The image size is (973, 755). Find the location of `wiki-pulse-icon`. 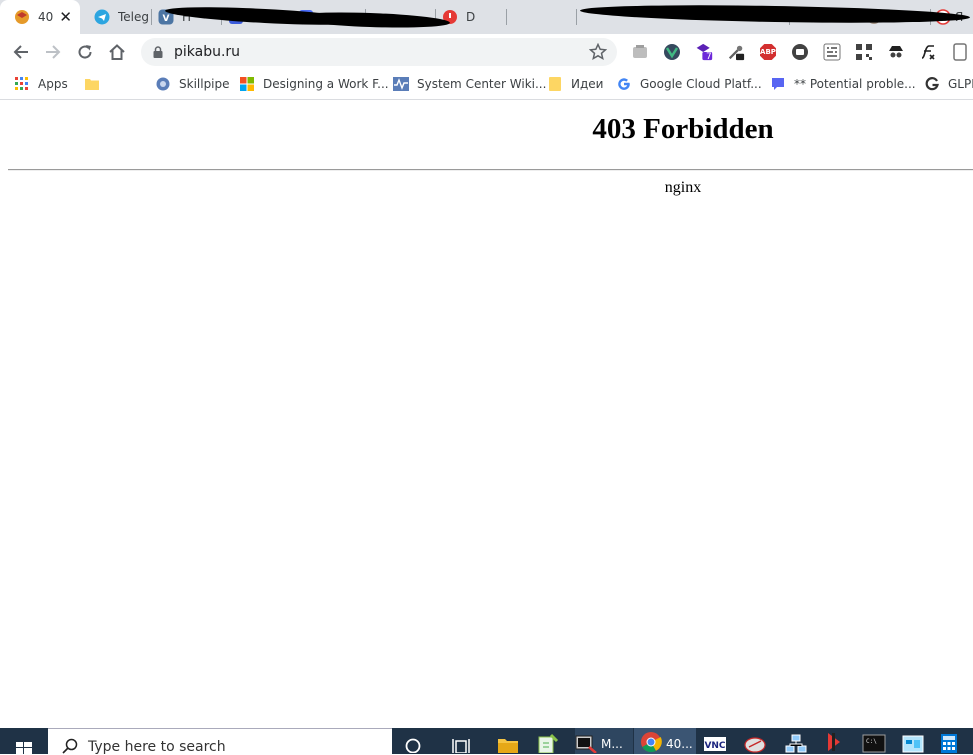

wiki-pulse-icon is located at coordinates (401, 84).